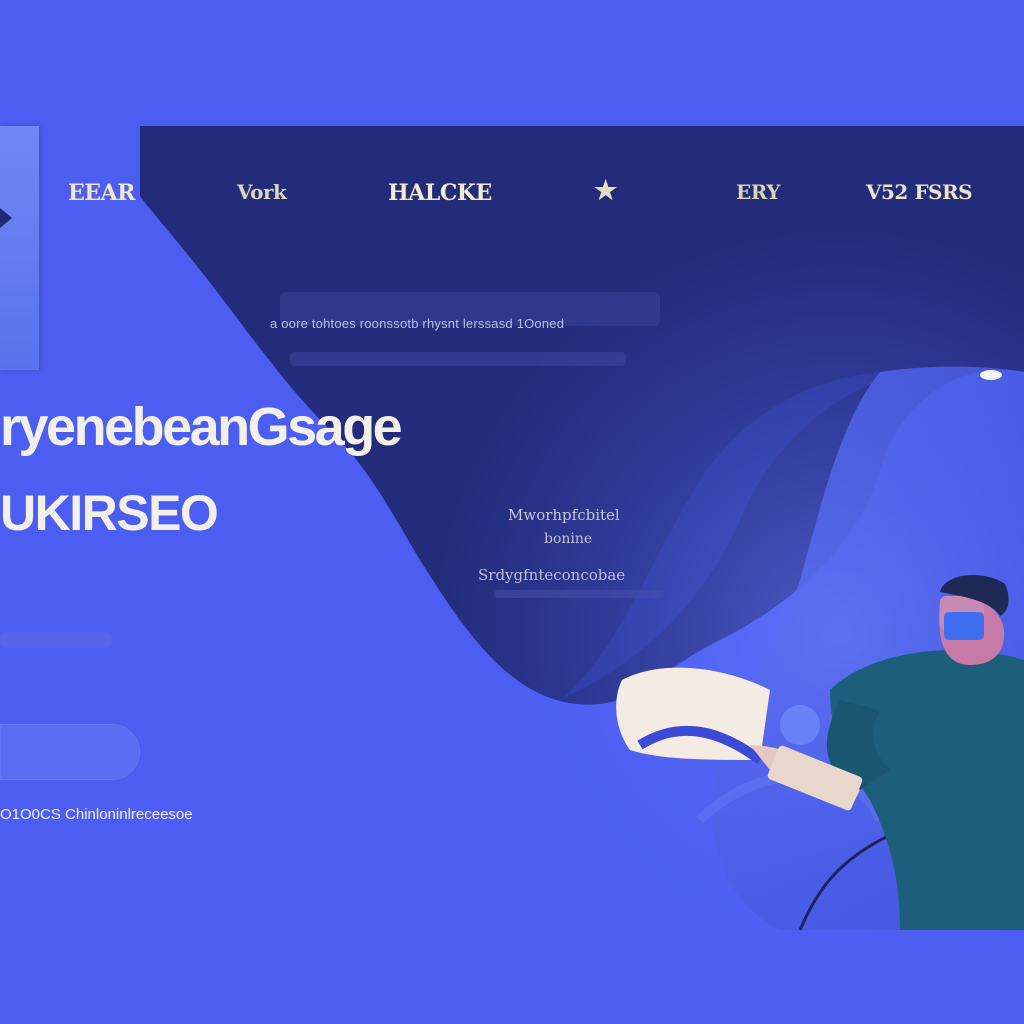 This screenshot has width=1024, height=1024. Describe the element at coordinates (19, 248) in the screenshot. I see `side-panel` at that location.